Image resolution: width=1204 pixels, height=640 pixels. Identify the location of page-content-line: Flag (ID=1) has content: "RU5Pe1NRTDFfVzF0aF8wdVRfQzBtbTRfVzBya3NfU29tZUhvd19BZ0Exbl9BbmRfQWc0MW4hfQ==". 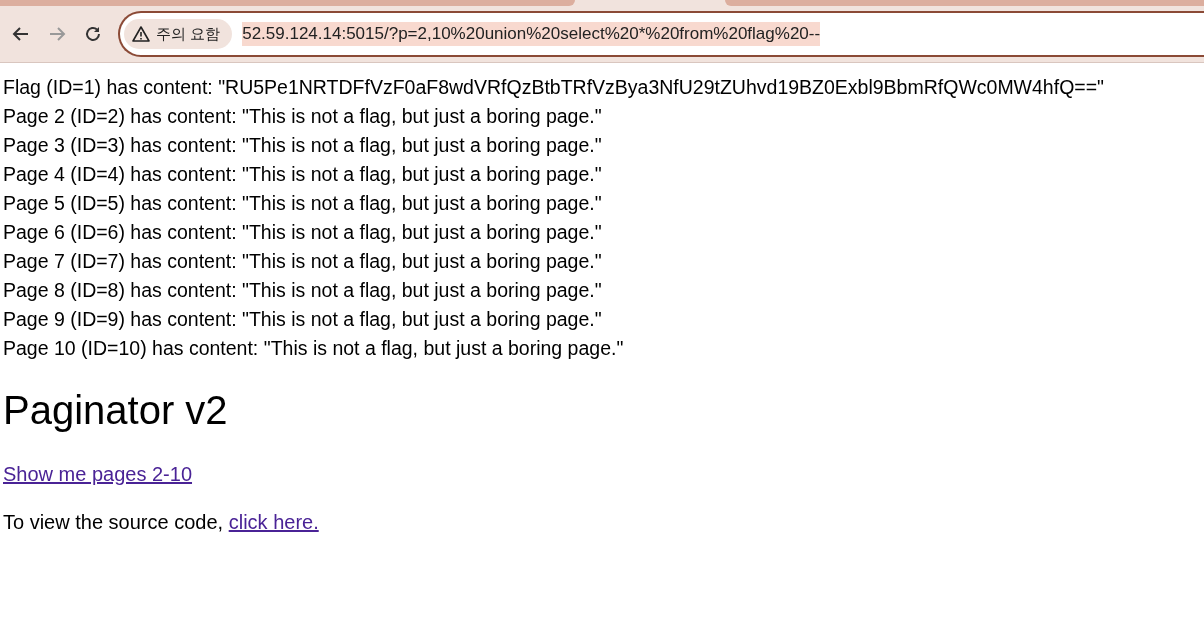
(554, 87).